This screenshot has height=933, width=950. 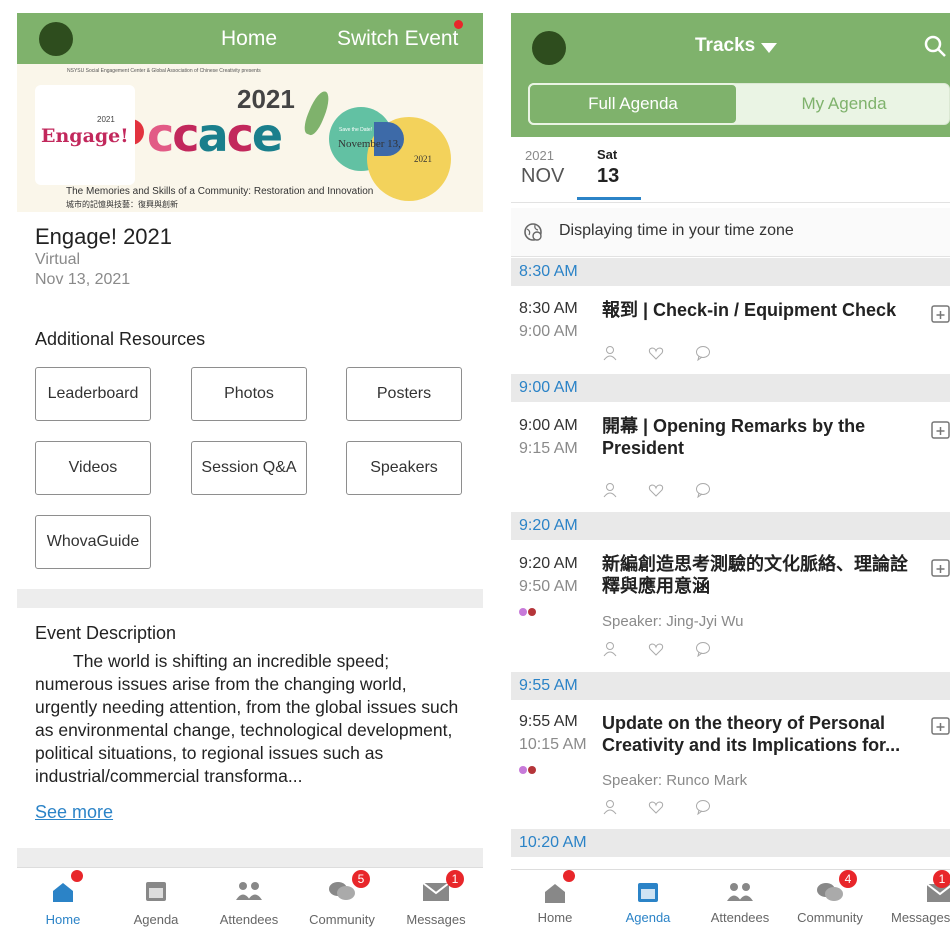 I want to click on banner-date-year: 2021, so click(x=423, y=159).